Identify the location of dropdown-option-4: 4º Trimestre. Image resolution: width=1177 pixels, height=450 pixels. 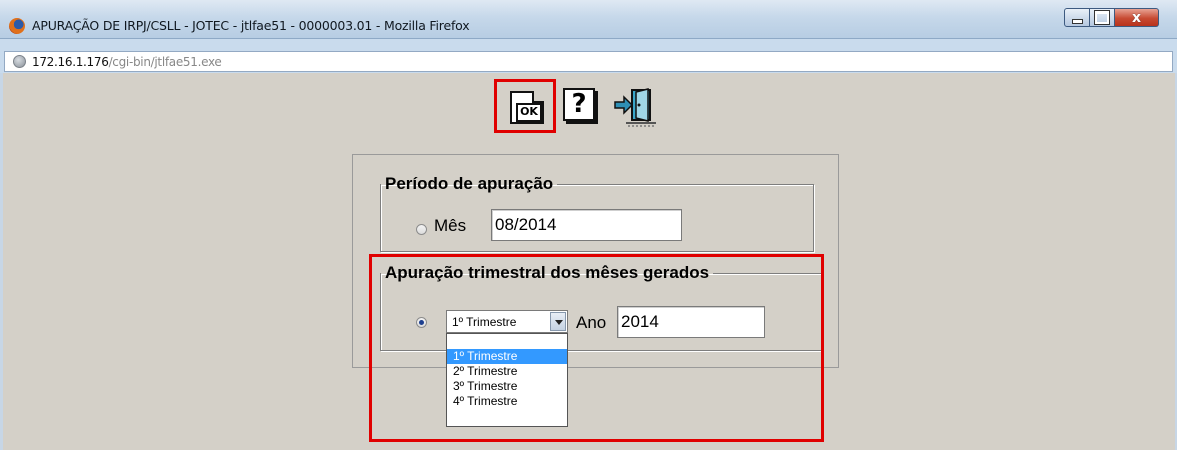
(507, 401).